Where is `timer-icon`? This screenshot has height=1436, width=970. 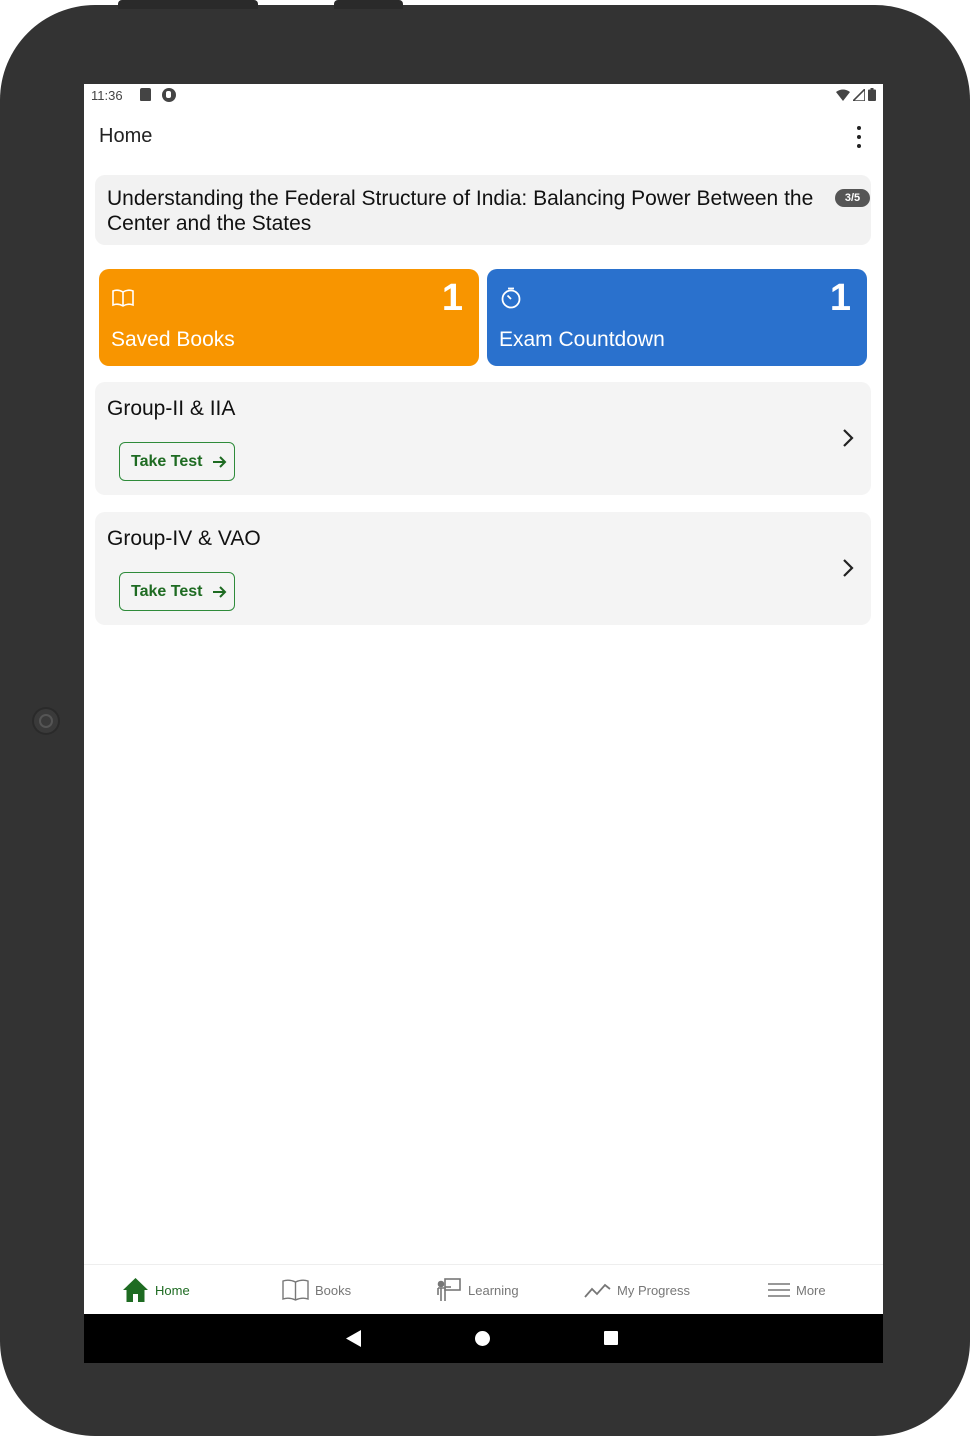 timer-icon is located at coordinates (511, 298).